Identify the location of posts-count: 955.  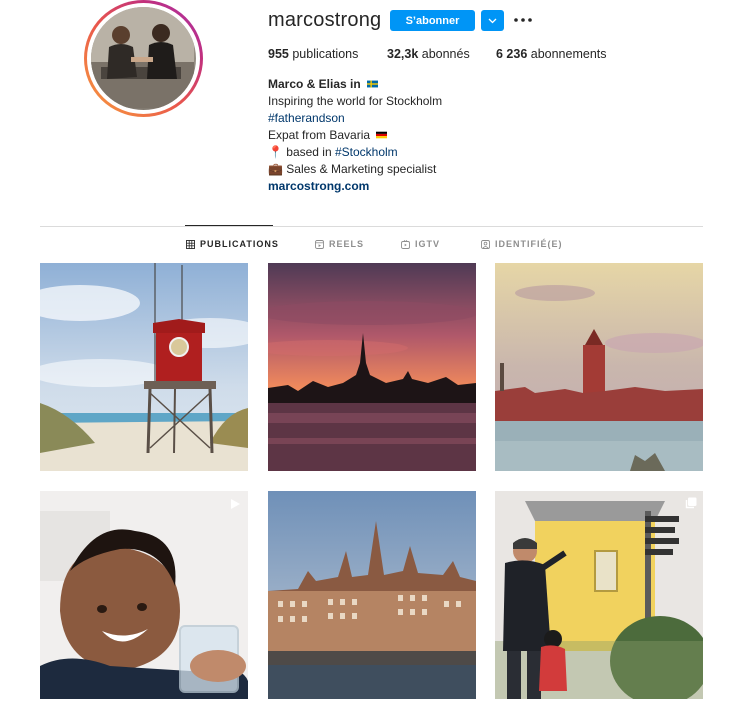
(278, 54).